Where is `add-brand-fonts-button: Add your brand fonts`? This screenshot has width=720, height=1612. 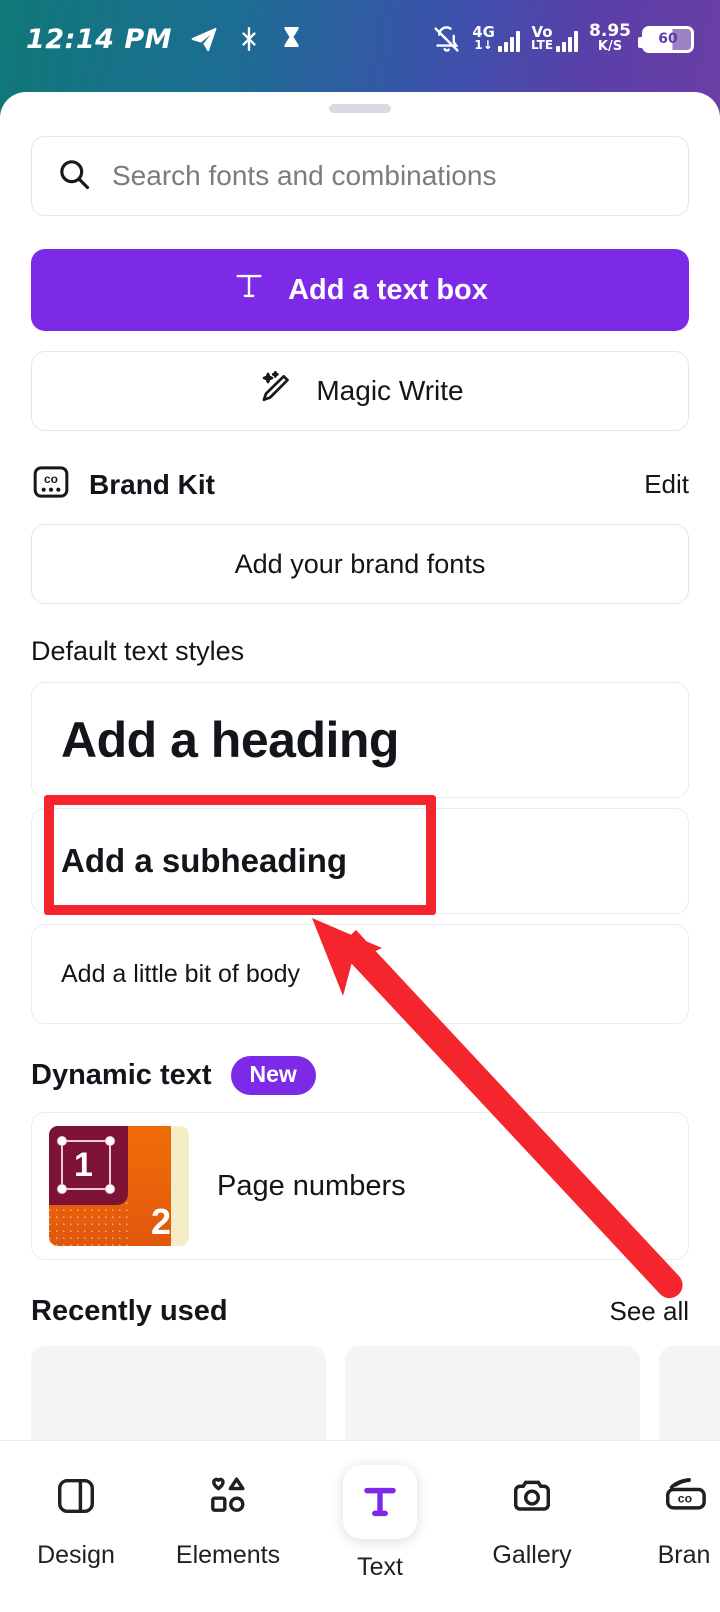 add-brand-fonts-button: Add your brand fonts is located at coordinates (360, 564).